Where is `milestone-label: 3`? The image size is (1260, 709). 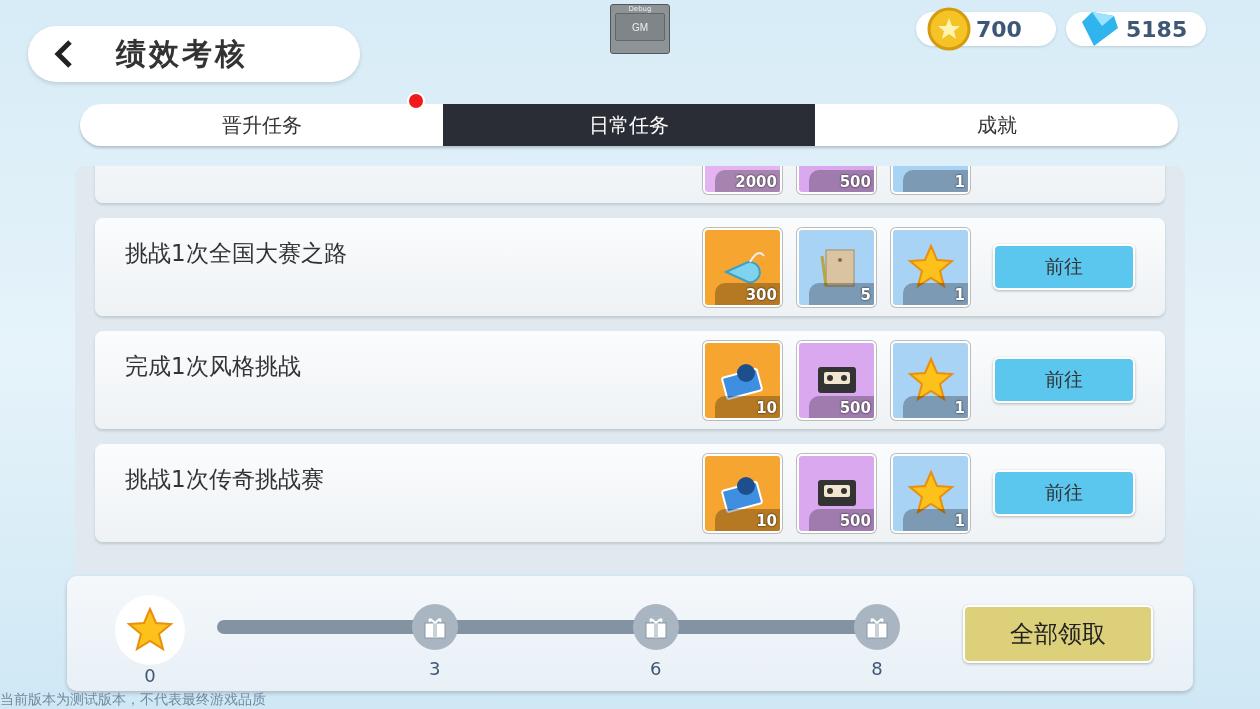 milestone-label: 3 is located at coordinates (435, 668).